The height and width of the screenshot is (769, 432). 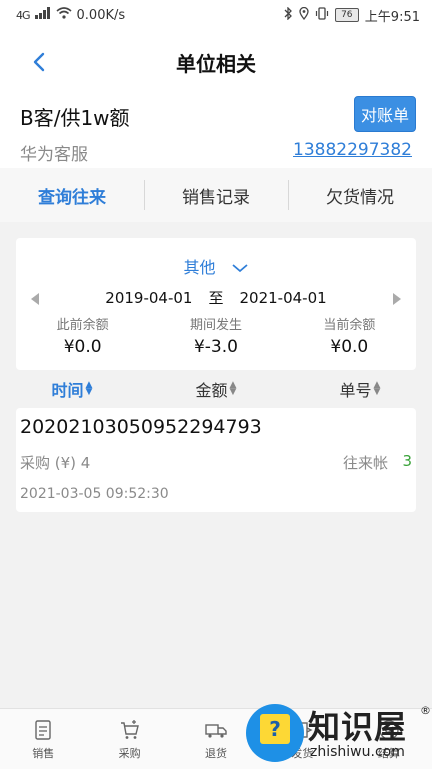 What do you see at coordinates (129, 729) in the screenshot?
I see `cart-icon` at bounding box center [129, 729].